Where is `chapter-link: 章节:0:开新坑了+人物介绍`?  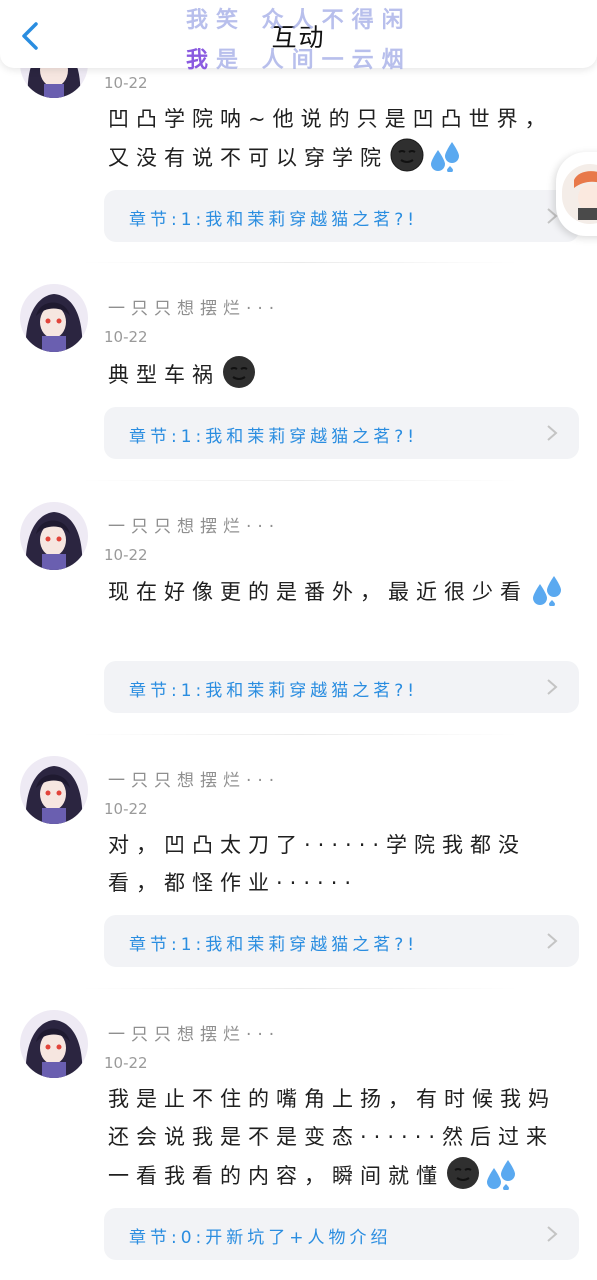 chapter-link: 章节:0:开新坑了+人物介绍 is located at coordinates (341, 1234).